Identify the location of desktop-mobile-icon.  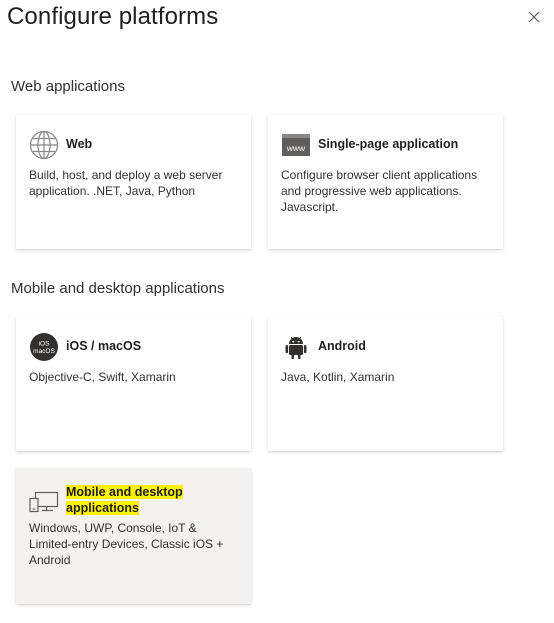
(44, 501).